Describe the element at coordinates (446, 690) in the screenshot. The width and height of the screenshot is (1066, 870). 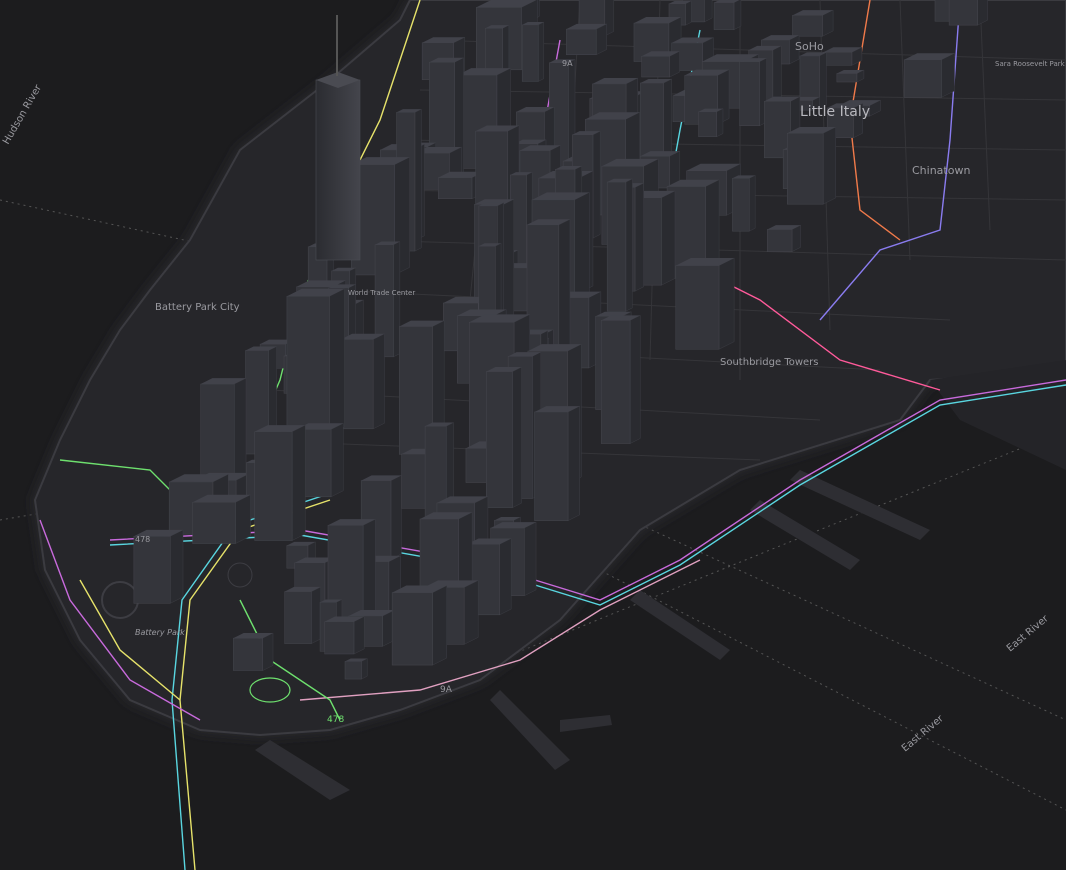
I see `label-route-9a-2: 9A` at that location.